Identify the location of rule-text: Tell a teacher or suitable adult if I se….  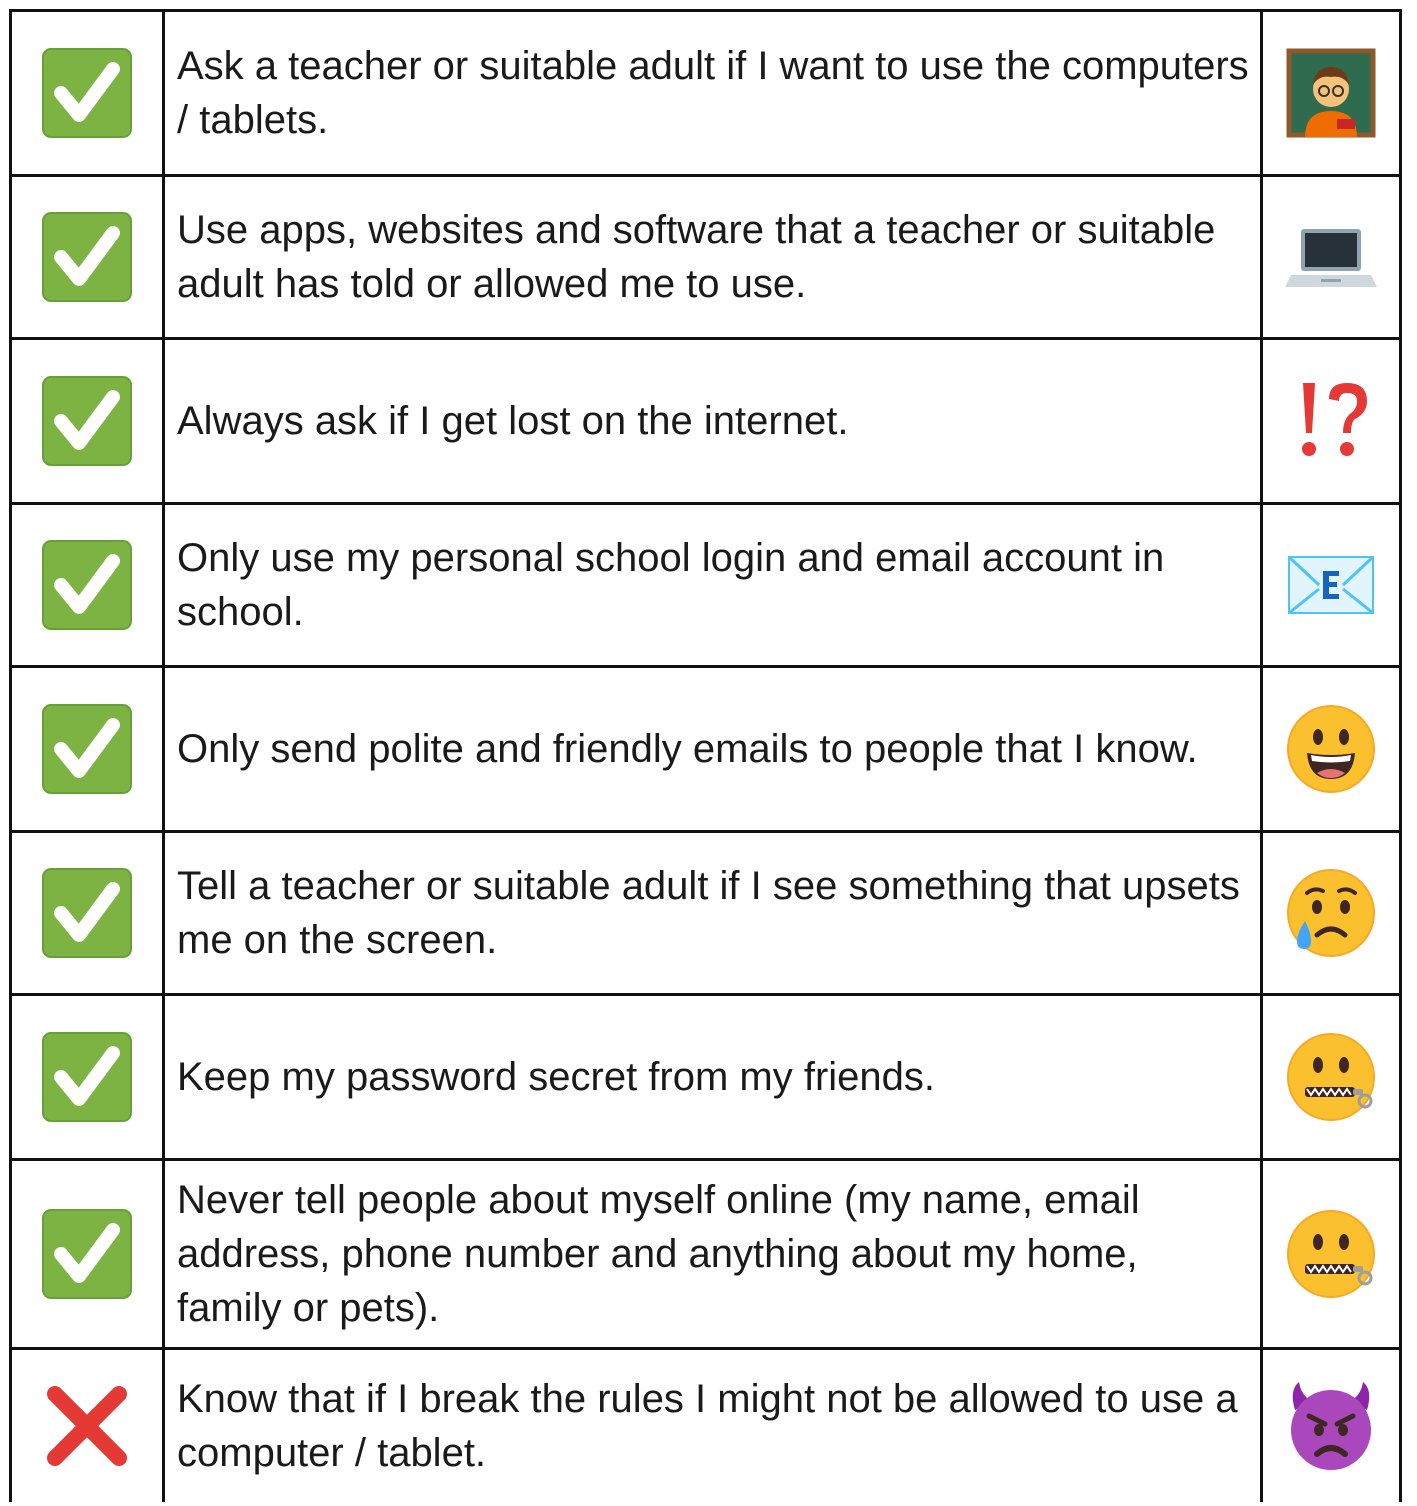
(712, 913).